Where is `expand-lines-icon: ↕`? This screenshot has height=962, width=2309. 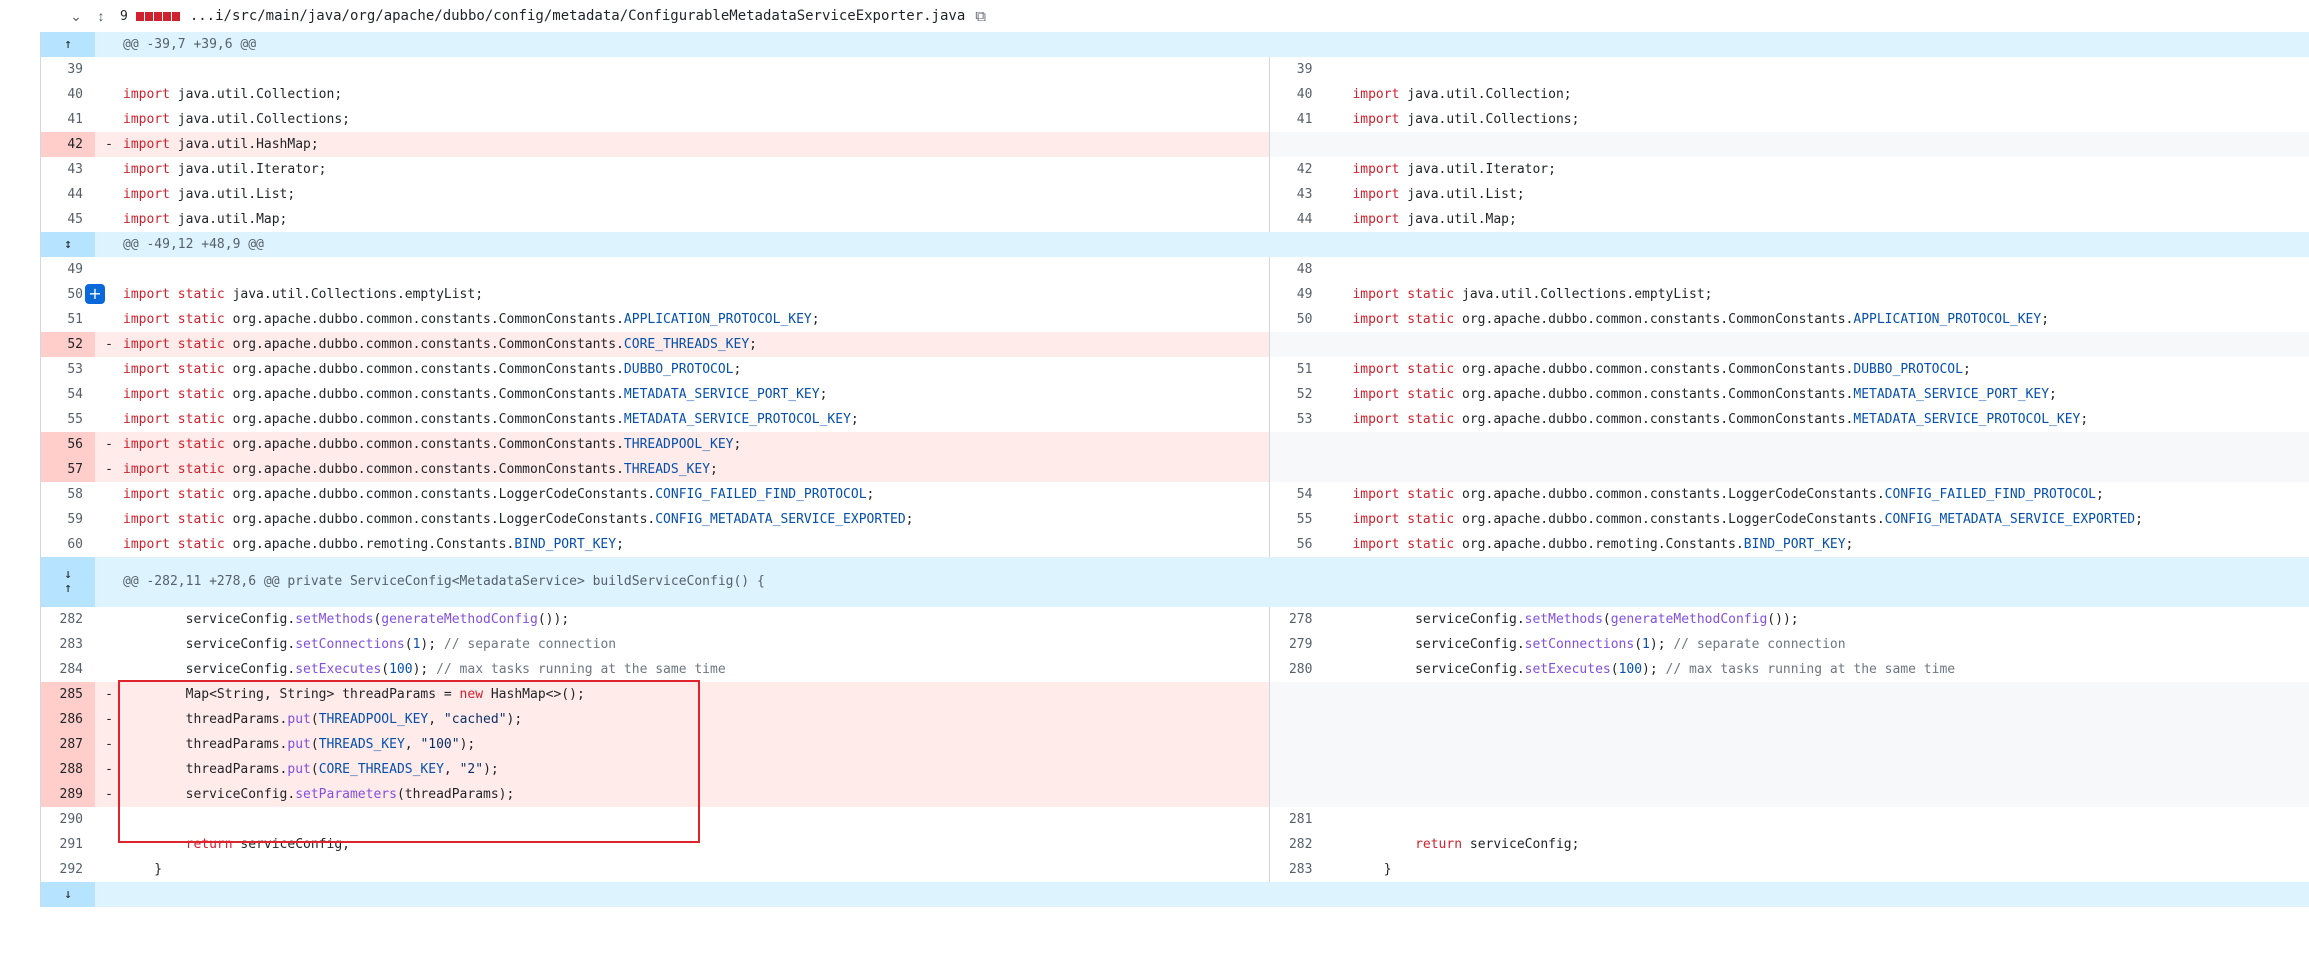 expand-lines-icon: ↕ is located at coordinates (68, 244).